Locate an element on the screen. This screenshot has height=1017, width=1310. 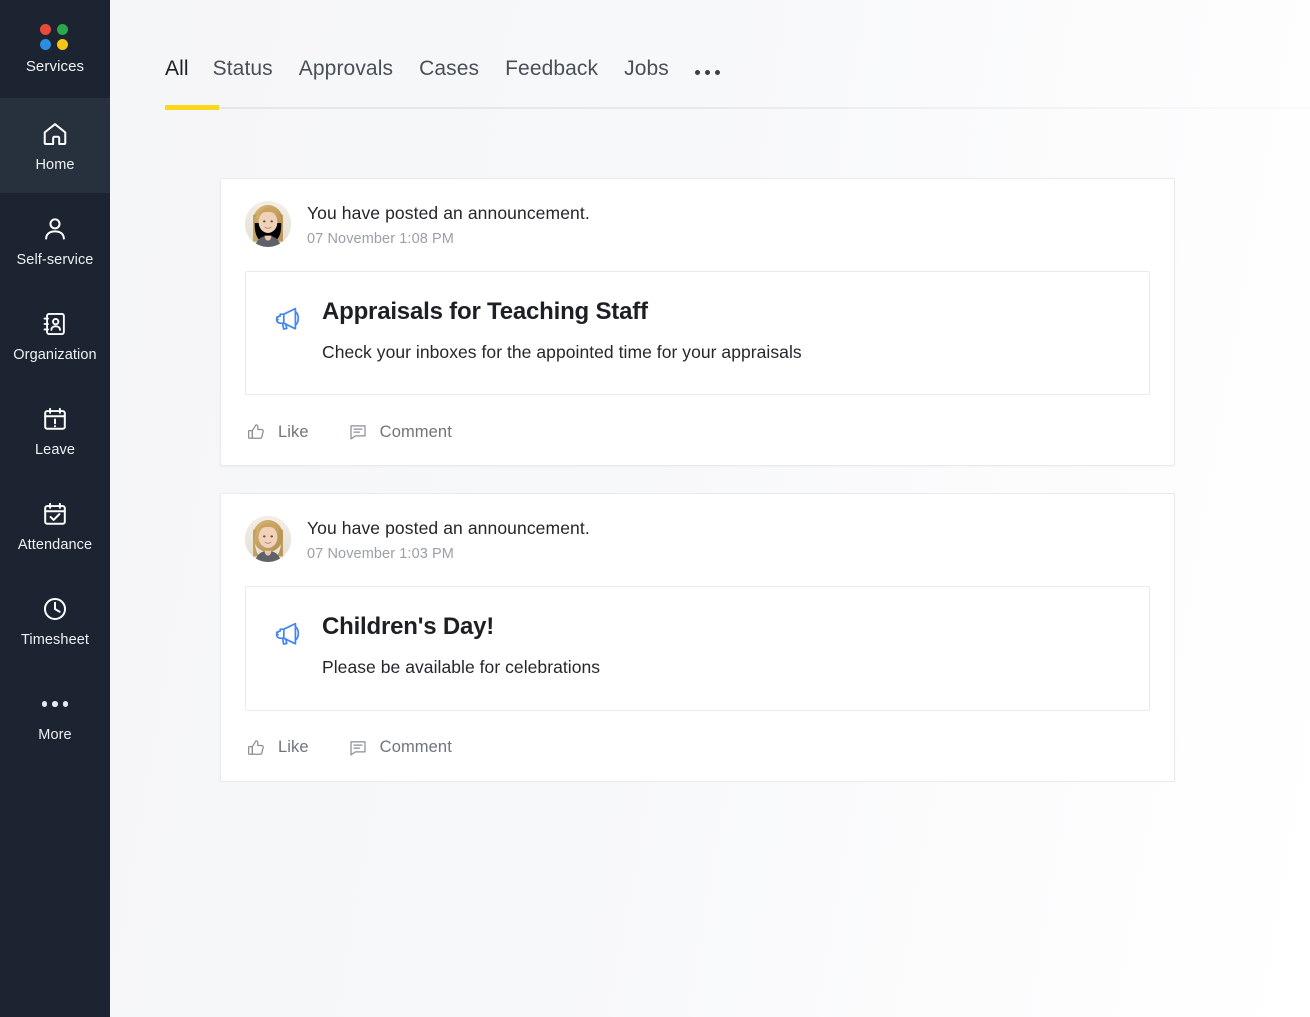
sidebar-item-self-service: Self-service is located at coordinates (55, 240).